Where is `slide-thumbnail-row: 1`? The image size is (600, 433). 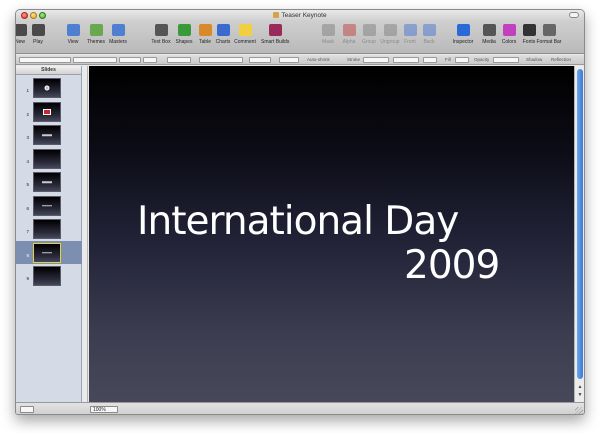 slide-thumbnail-row: 1 is located at coordinates (49, 87).